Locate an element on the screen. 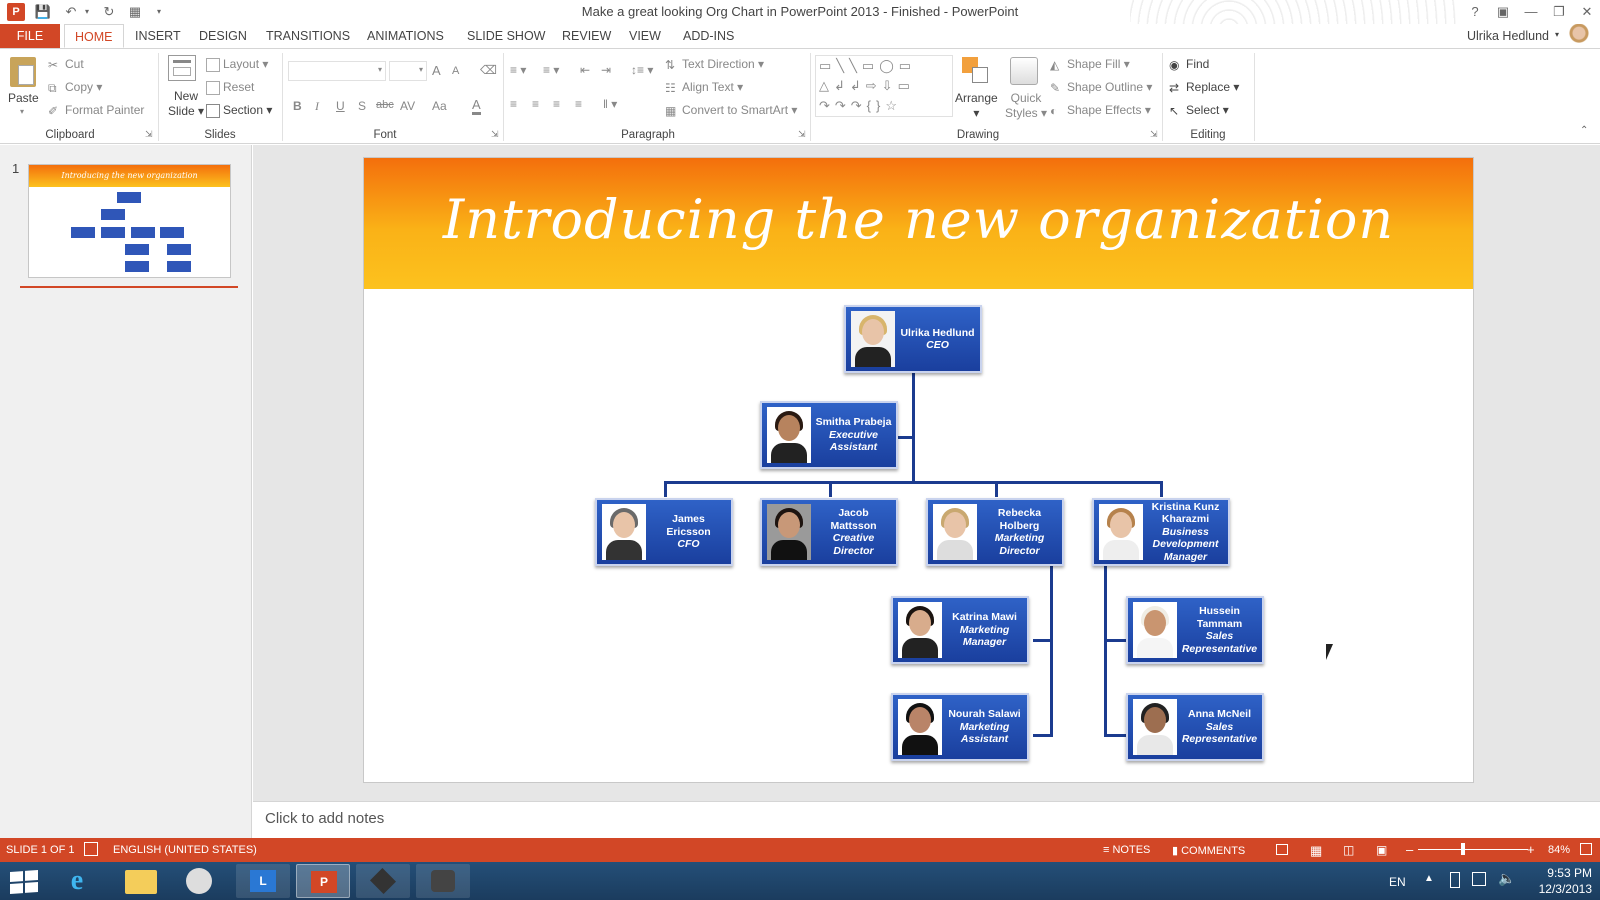  paste-dropdown-icon: ▾ is located at coordinates (22, 111).